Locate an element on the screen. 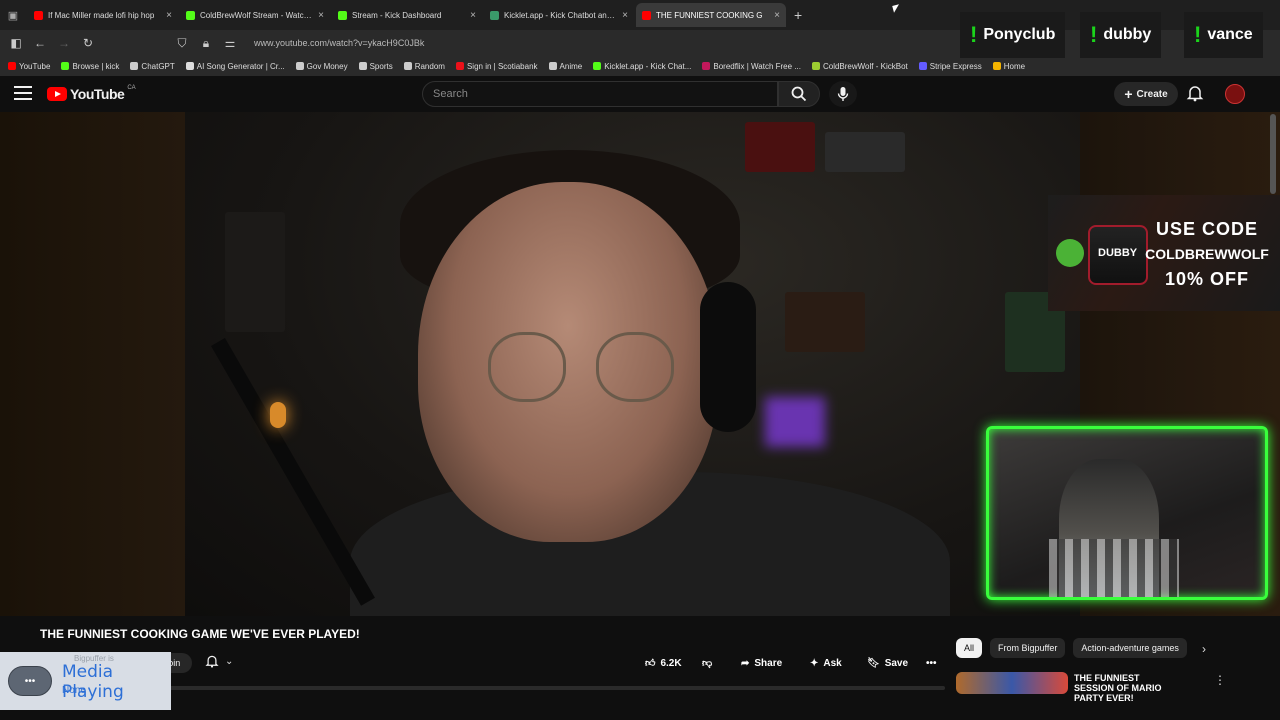 This screenshot has height=720, width=1280. filter-chip: Action-adventure games is located at coordinates (1130, 648).